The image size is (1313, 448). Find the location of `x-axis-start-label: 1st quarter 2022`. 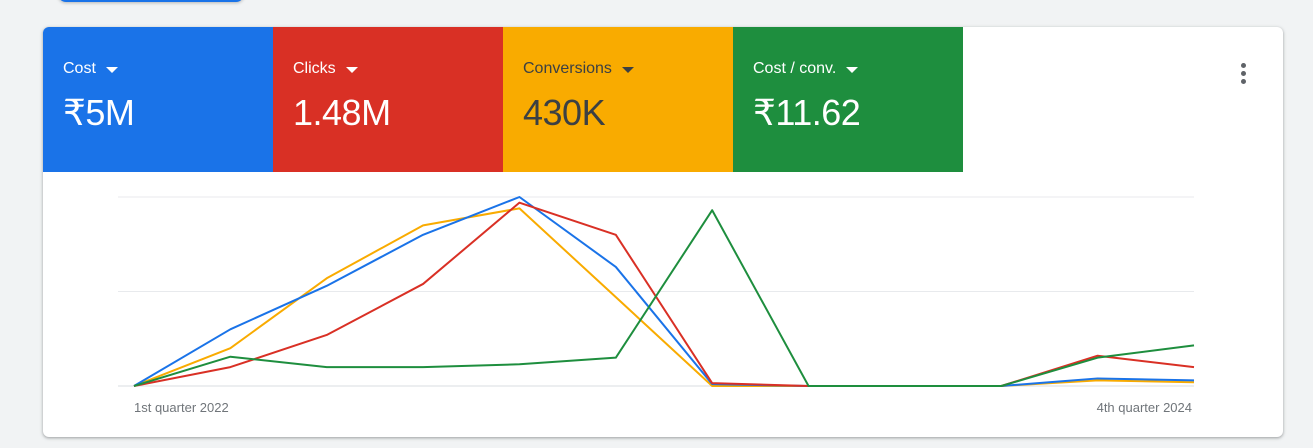

x-axis-start-label: 1st quarter 2022 is located at coordinates (181, 407).